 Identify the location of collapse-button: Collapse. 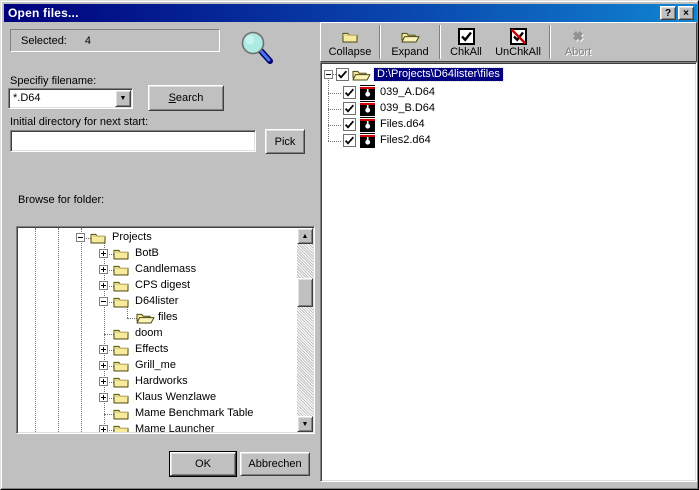
(350, 42).